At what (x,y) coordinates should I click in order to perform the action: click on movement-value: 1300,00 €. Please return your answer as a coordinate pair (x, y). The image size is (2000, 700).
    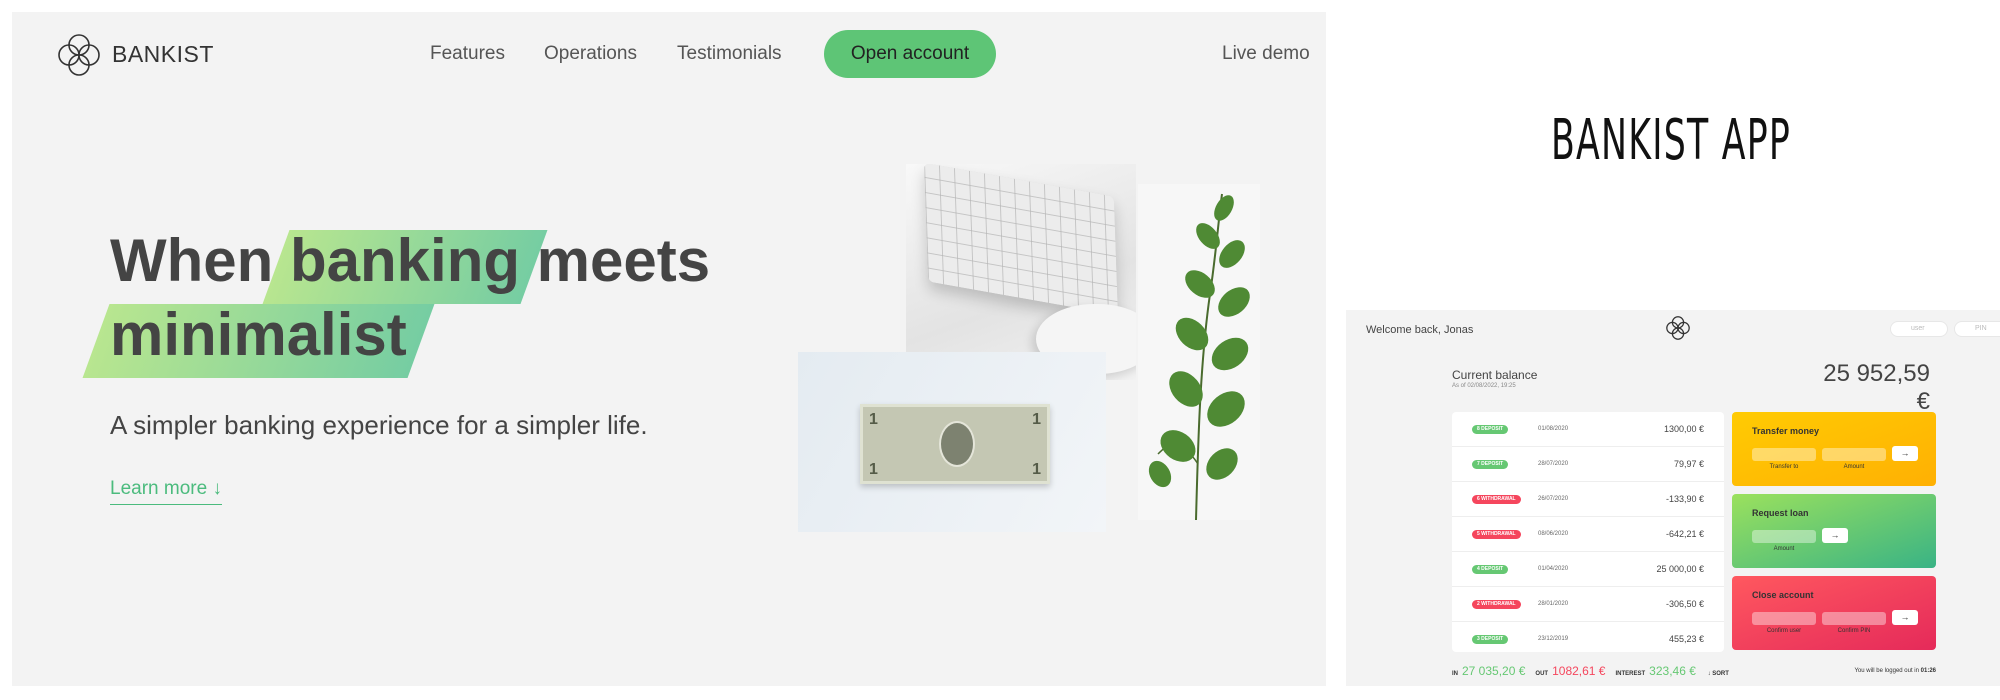
    Looking at the image, I should click on (1683, 429).